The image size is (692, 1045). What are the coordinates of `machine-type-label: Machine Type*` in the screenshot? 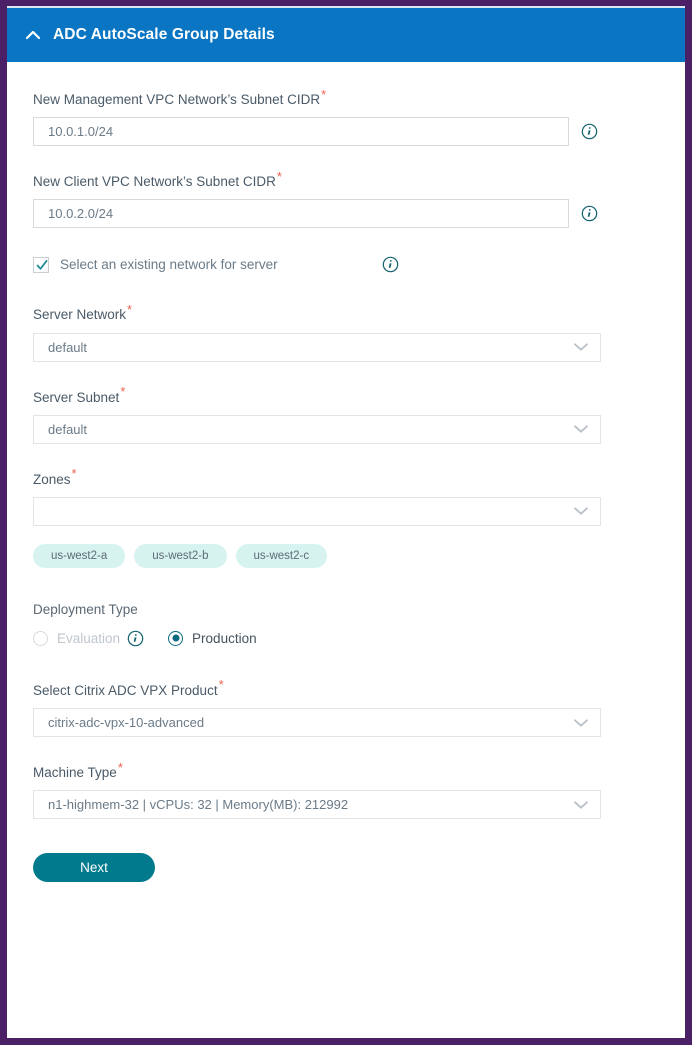 It's located at (346, 771).